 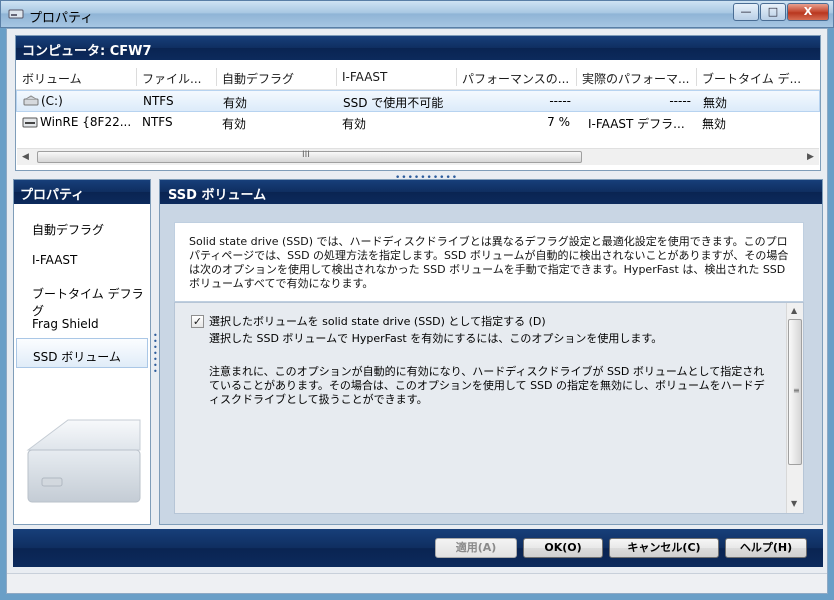 What do you see at coordinates (417, 583) in the screenshot?
I see `status-bar` at bounding box center [417, 583].